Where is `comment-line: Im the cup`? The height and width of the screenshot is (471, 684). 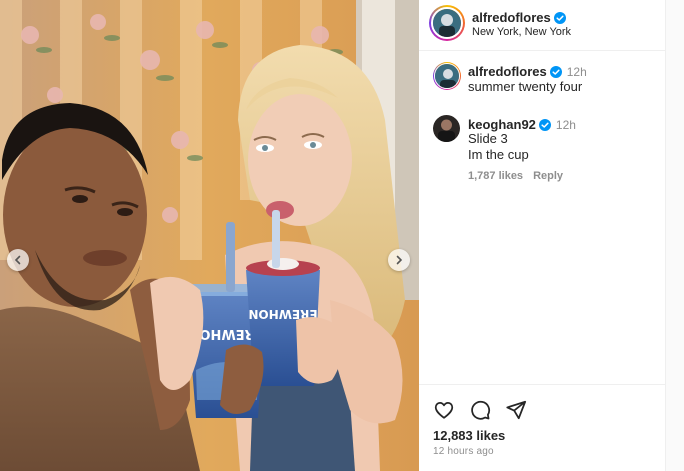 comment-line: Im the cup is located at coordinates (498, 154).